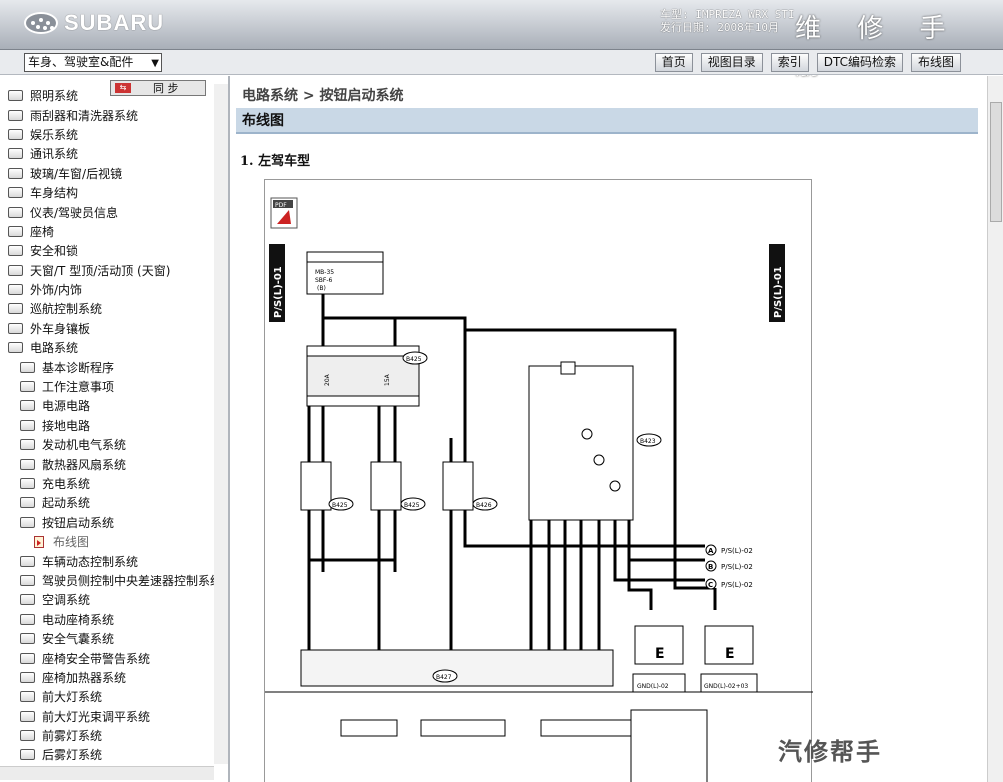 Image resolution: width=1003 pixels, height=782 pixels. I want to click on tree-item: 仪表/驾驶员信息, so click(115, 211).